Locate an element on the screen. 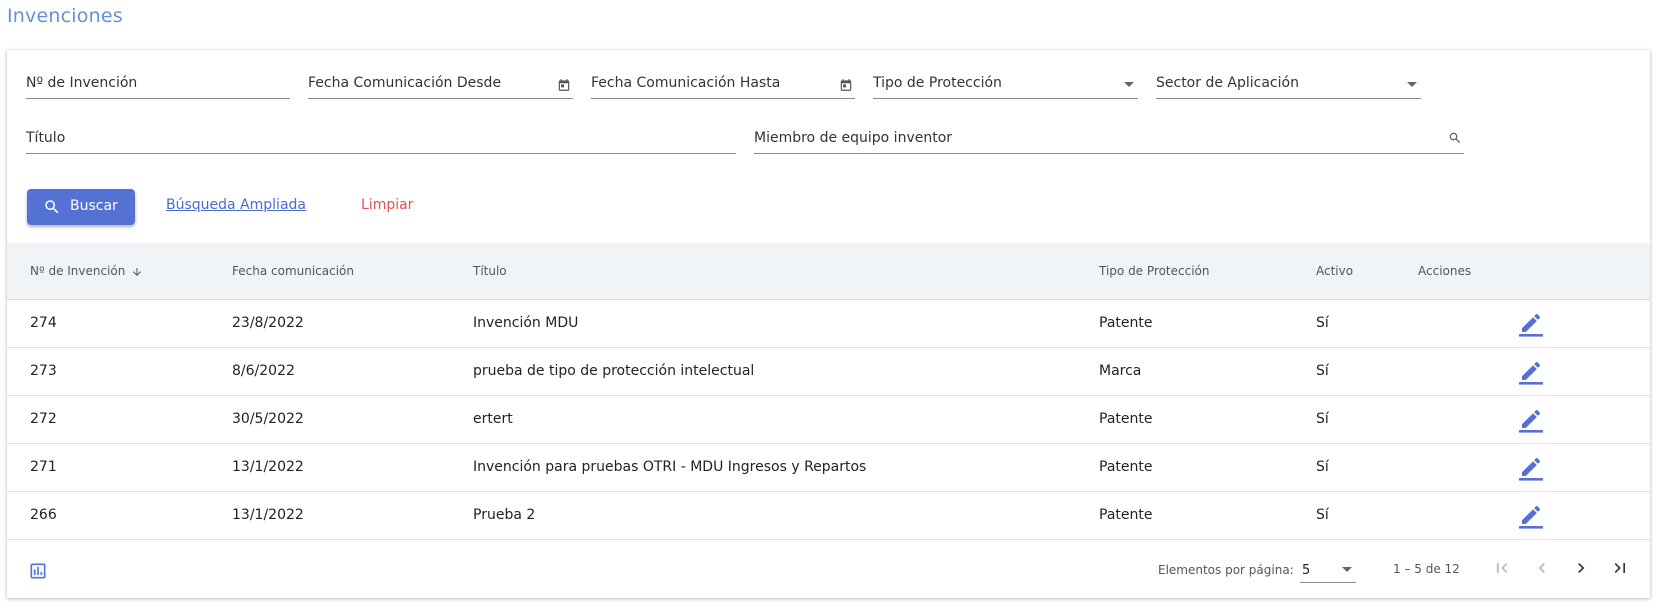 The image size is (1662, 608). clear-button: Limpiar is located at coordinates (387, 205).